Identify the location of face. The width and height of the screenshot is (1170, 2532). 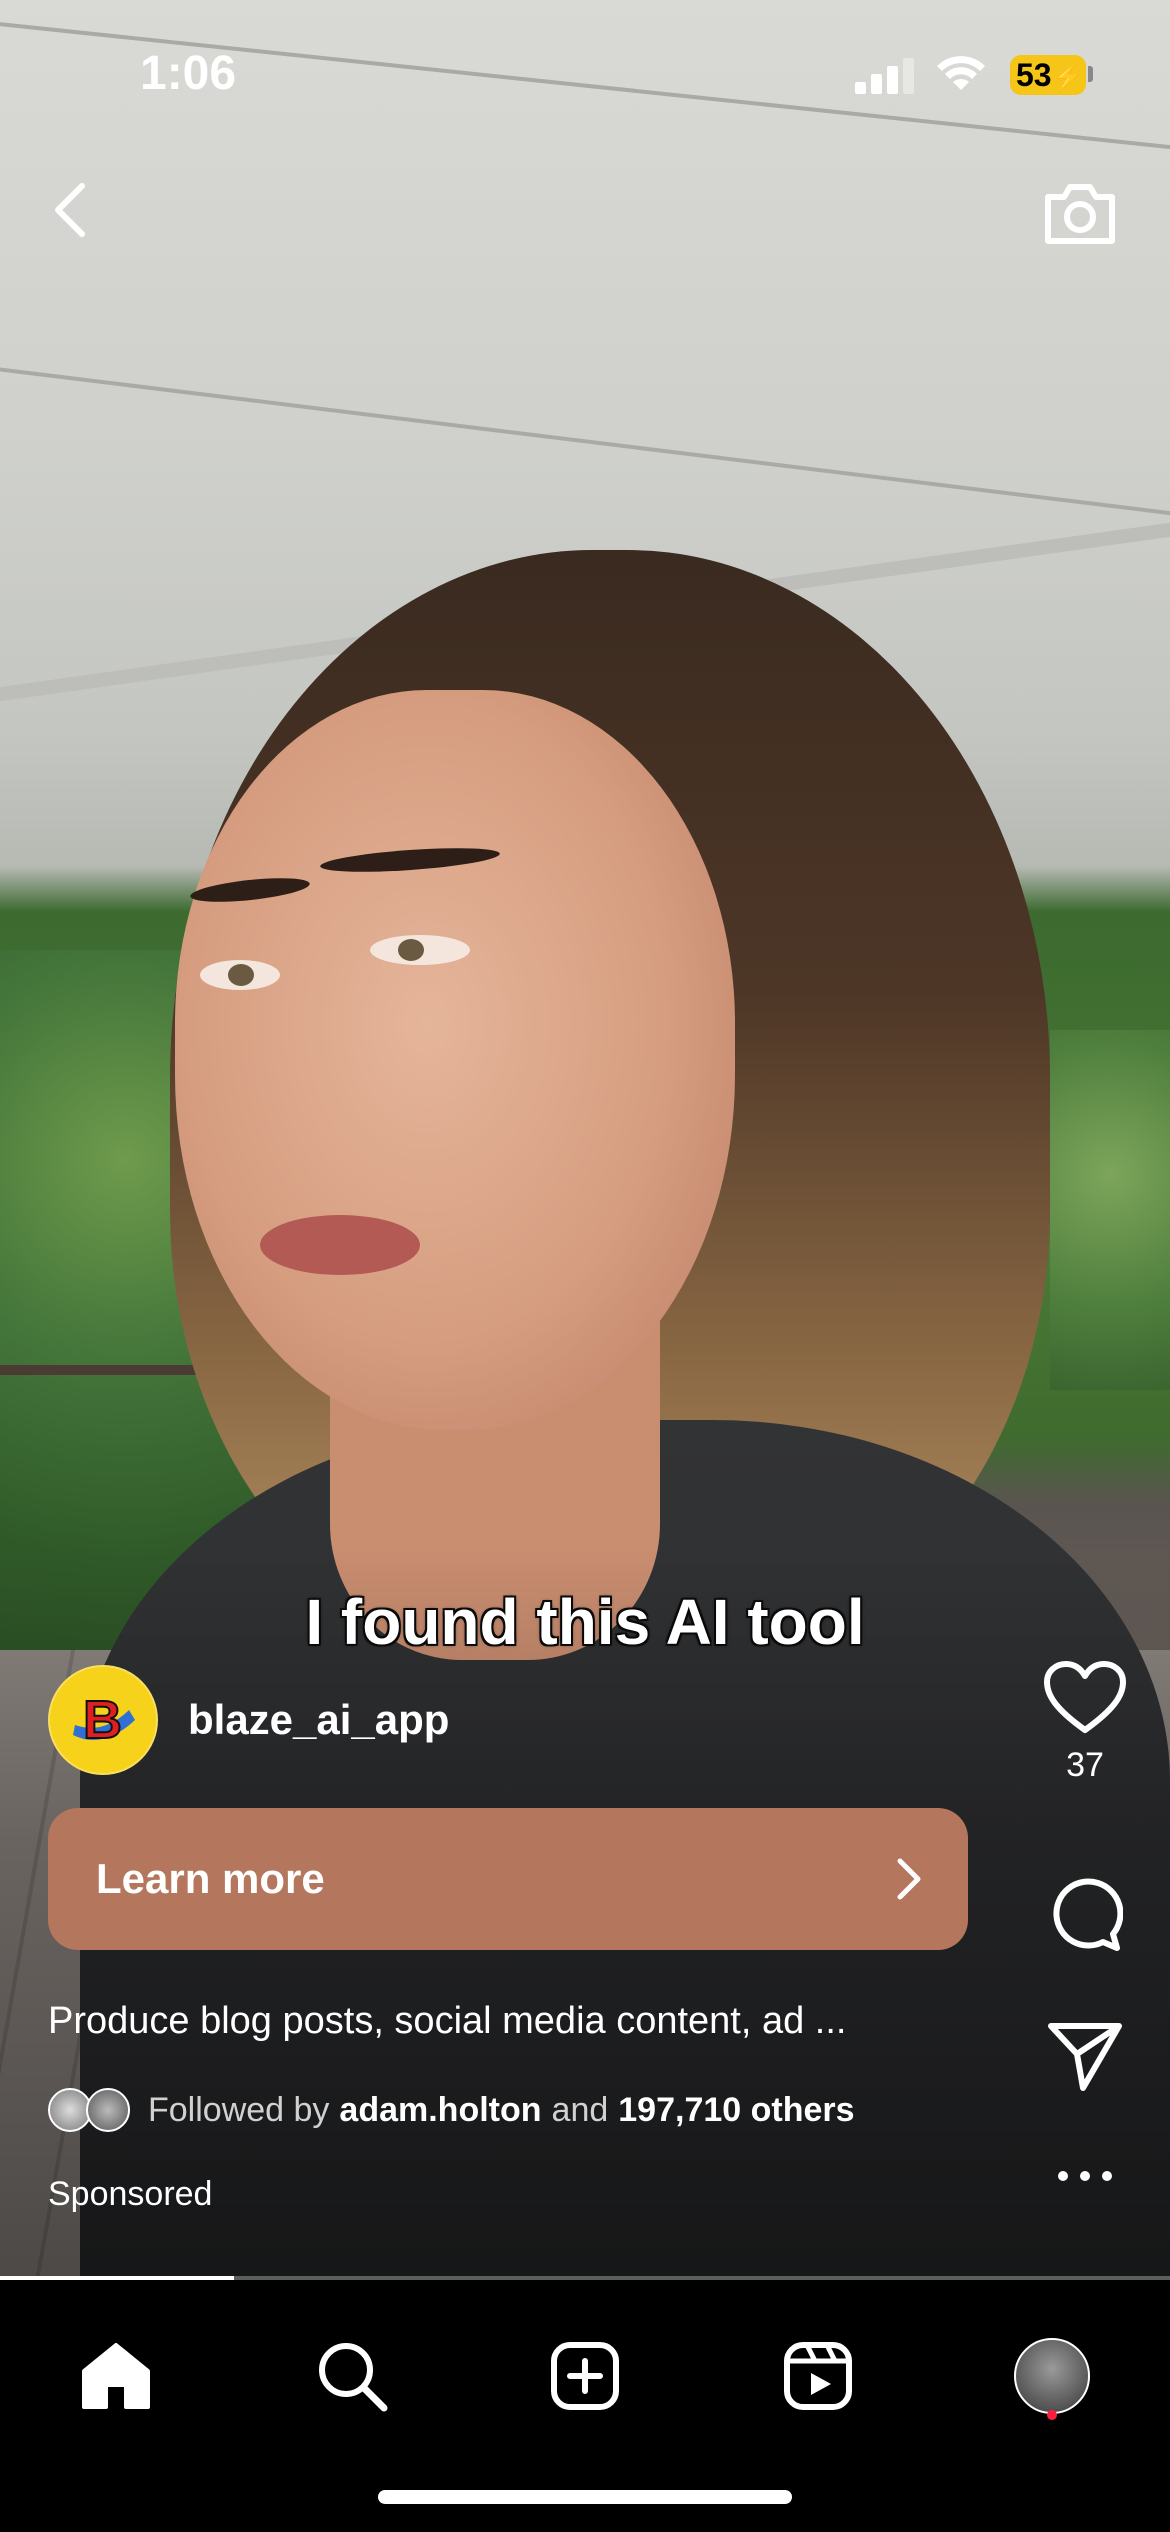
(455, 1060).